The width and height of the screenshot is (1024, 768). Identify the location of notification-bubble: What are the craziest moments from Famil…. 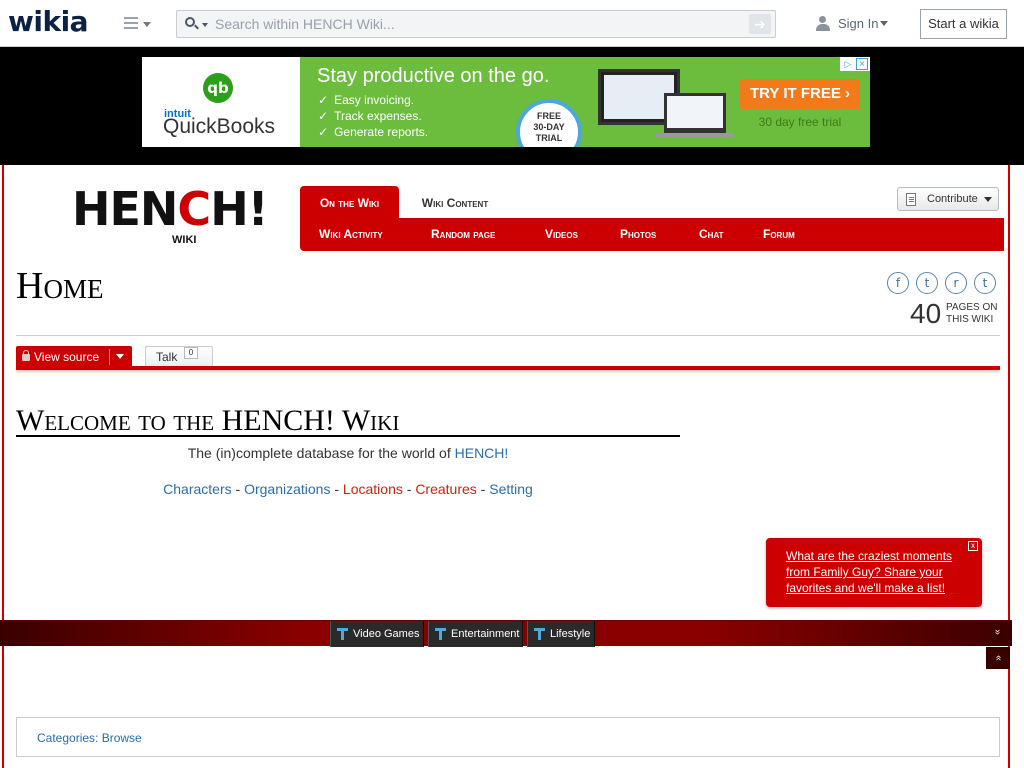
(874, 572).